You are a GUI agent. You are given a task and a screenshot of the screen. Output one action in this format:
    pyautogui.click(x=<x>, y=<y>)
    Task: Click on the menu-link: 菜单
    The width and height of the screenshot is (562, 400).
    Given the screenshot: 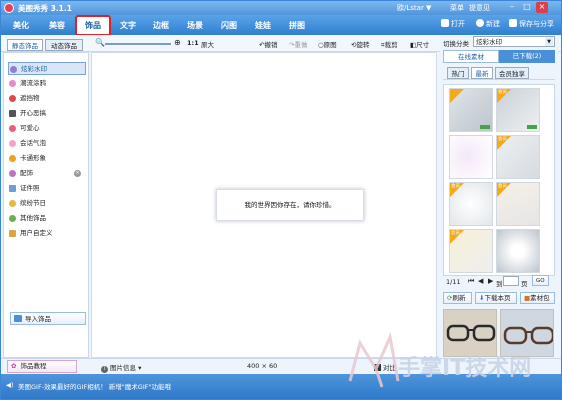 What is the action you would take?
    pyautogui.click(x=457, y=8)
    